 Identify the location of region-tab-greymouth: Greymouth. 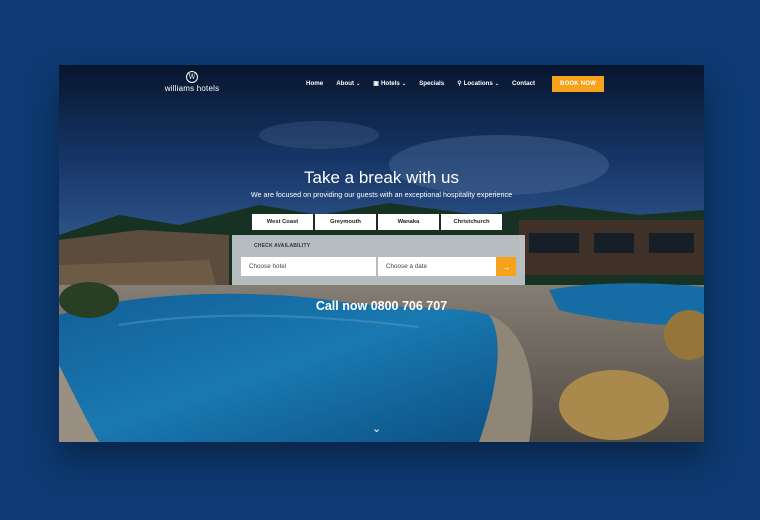
(345, 222).